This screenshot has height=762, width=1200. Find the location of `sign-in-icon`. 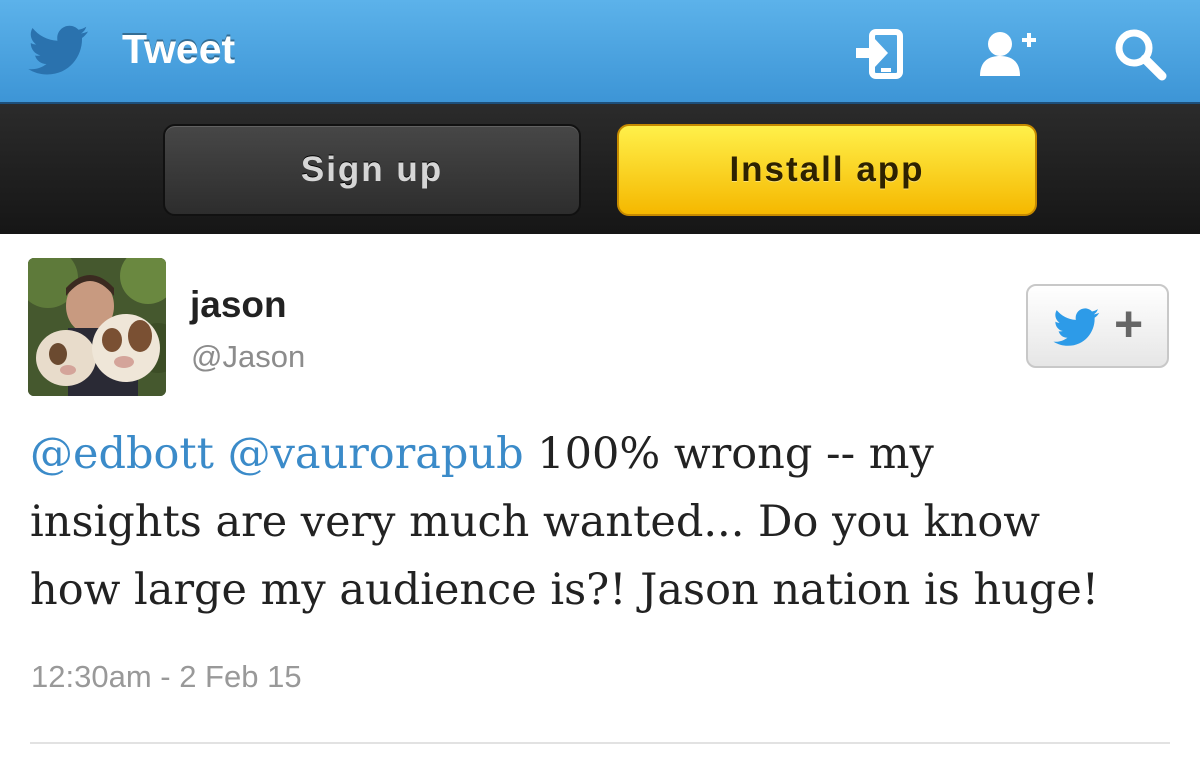

sign-in-icon is located at coordinates (880, 54).